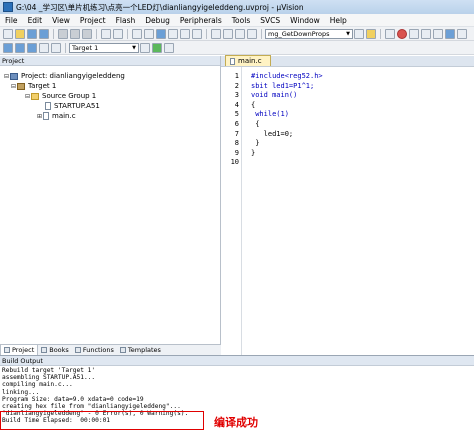 This screenshot has height=444, width=474. I want to click on templates-icon, so click(122, 350).